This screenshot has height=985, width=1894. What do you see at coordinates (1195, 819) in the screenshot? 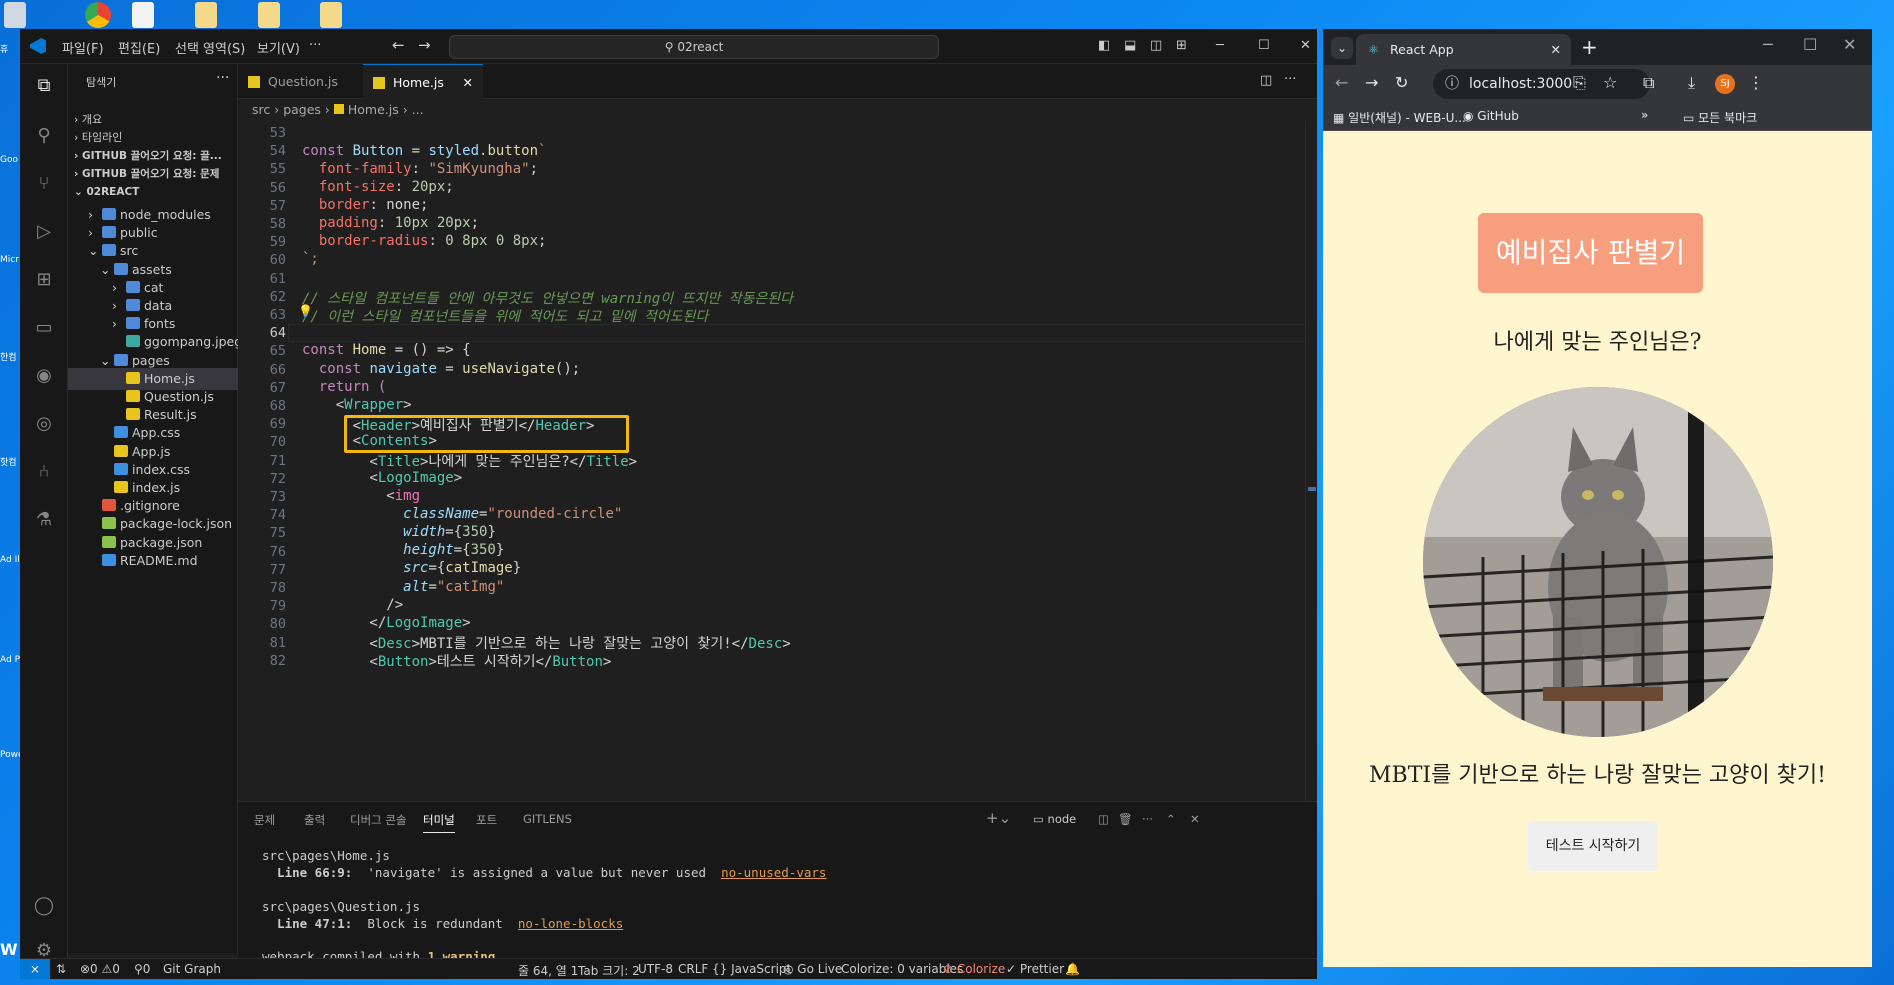
I see `close-panel-icon: ✕` at bounding box center [1195, 819].